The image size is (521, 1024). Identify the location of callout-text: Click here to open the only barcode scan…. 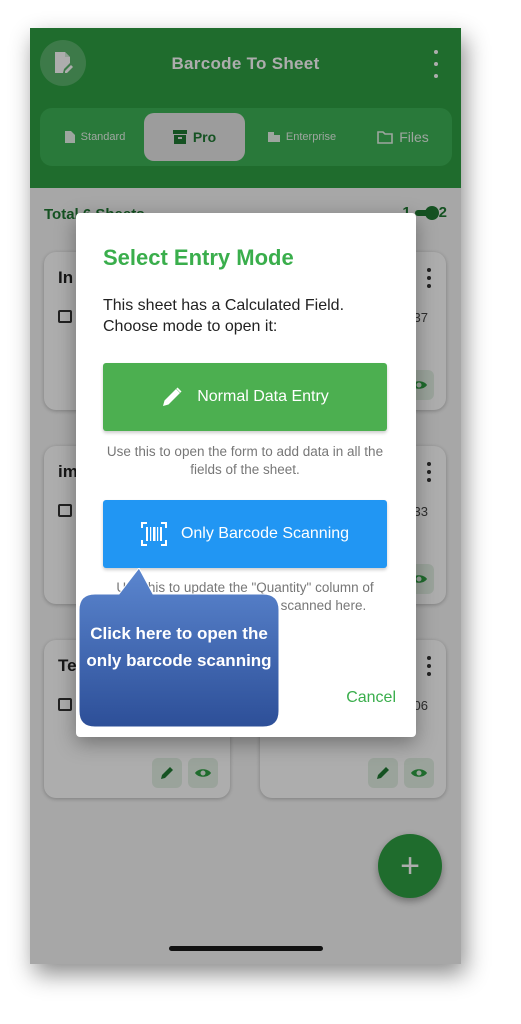
(179, 647).